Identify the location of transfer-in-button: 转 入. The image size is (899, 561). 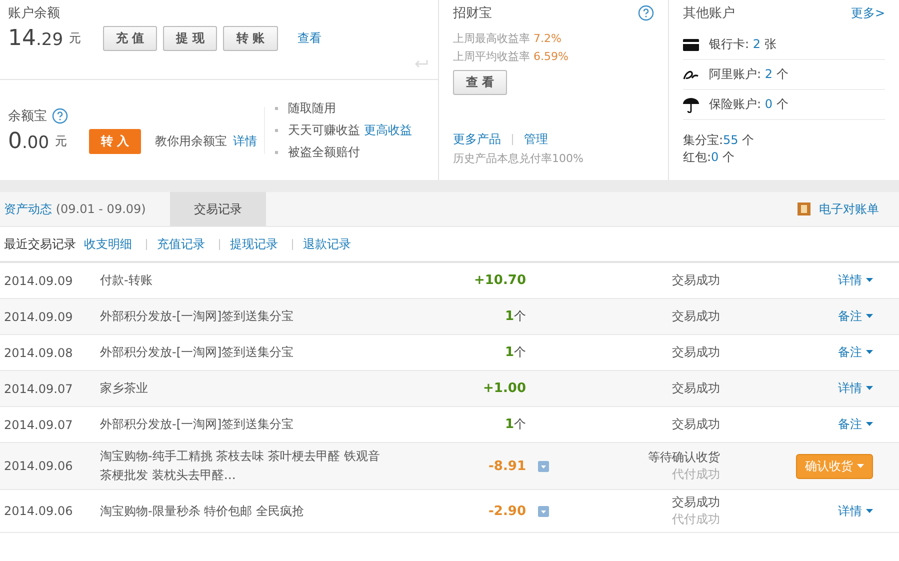
(115, 141).